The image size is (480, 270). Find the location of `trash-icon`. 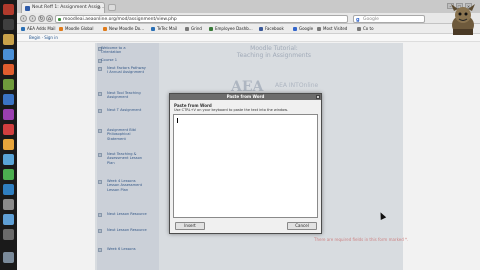

trash-icon is located at coordinates (8, 257).